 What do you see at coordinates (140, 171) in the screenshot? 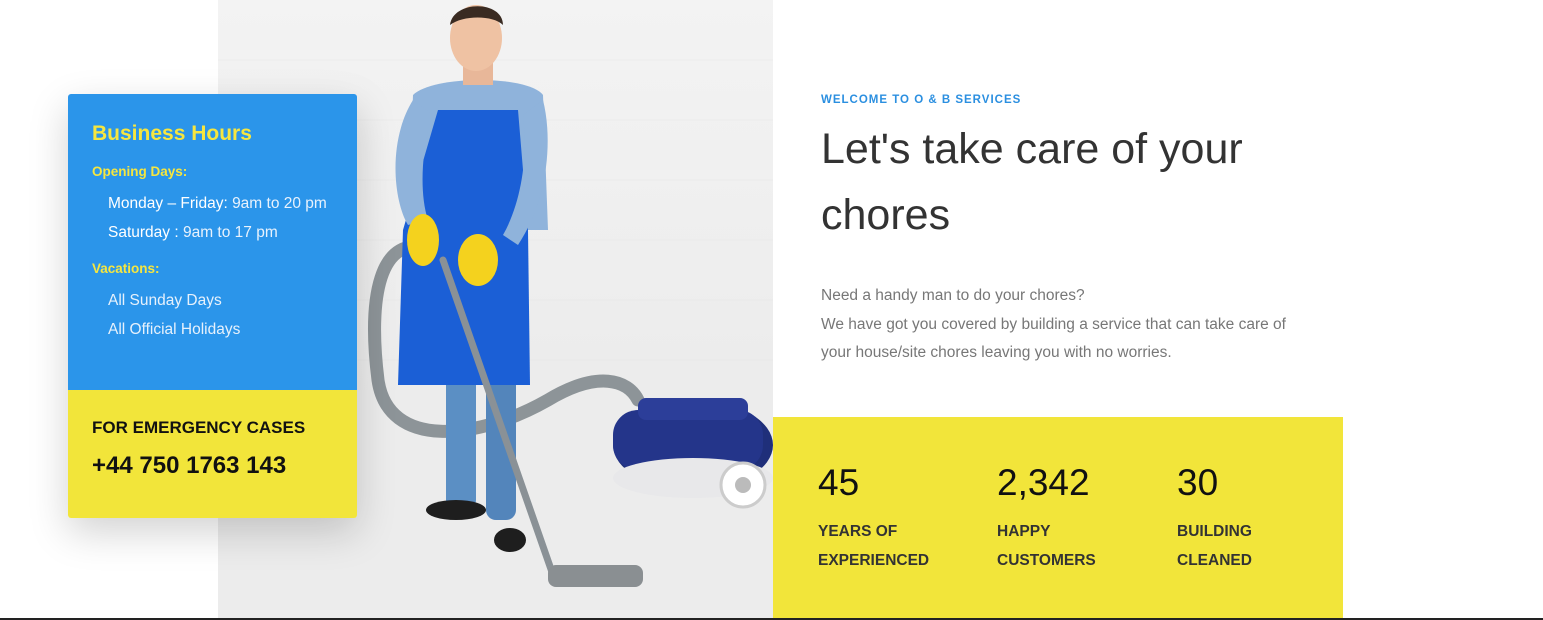
I see `opening-days-heading: Opening Days:` at bounding box center [140, 171].